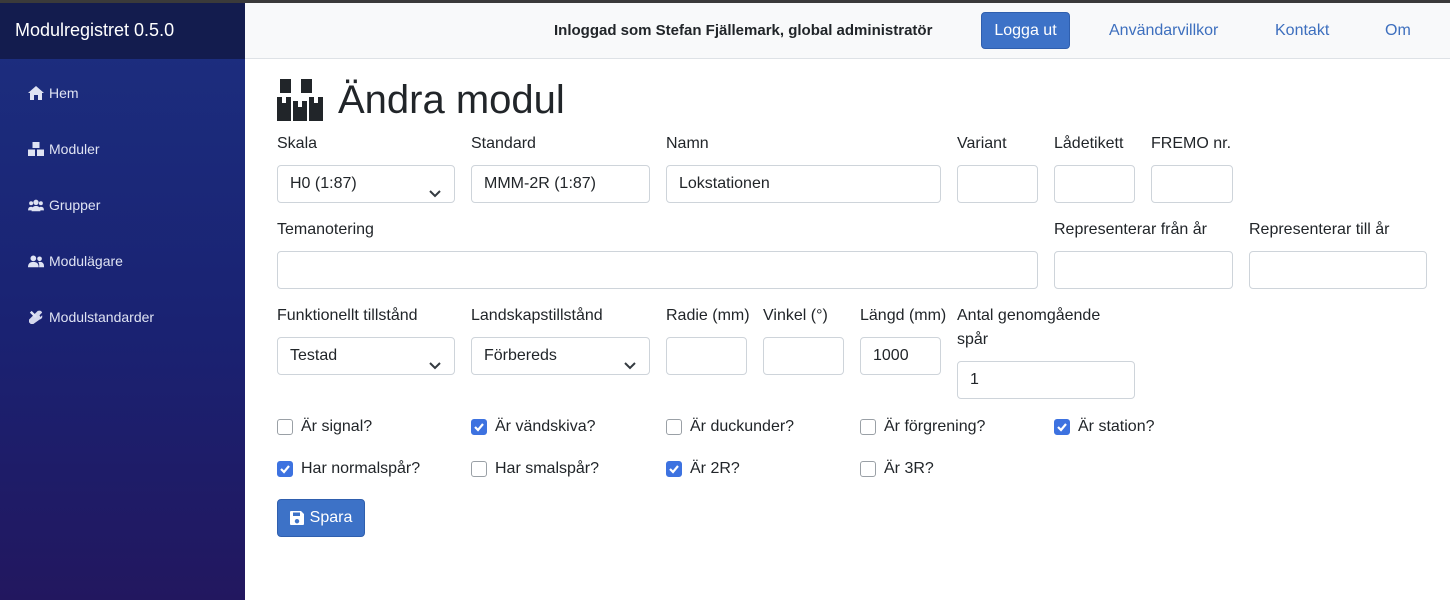 This screenshot has width=1450, height=600. What do you see at coordinates (86, 261) in the screenshot?
I see `sidebar-item-label: Modulägare` at bounding box center [86, 261].